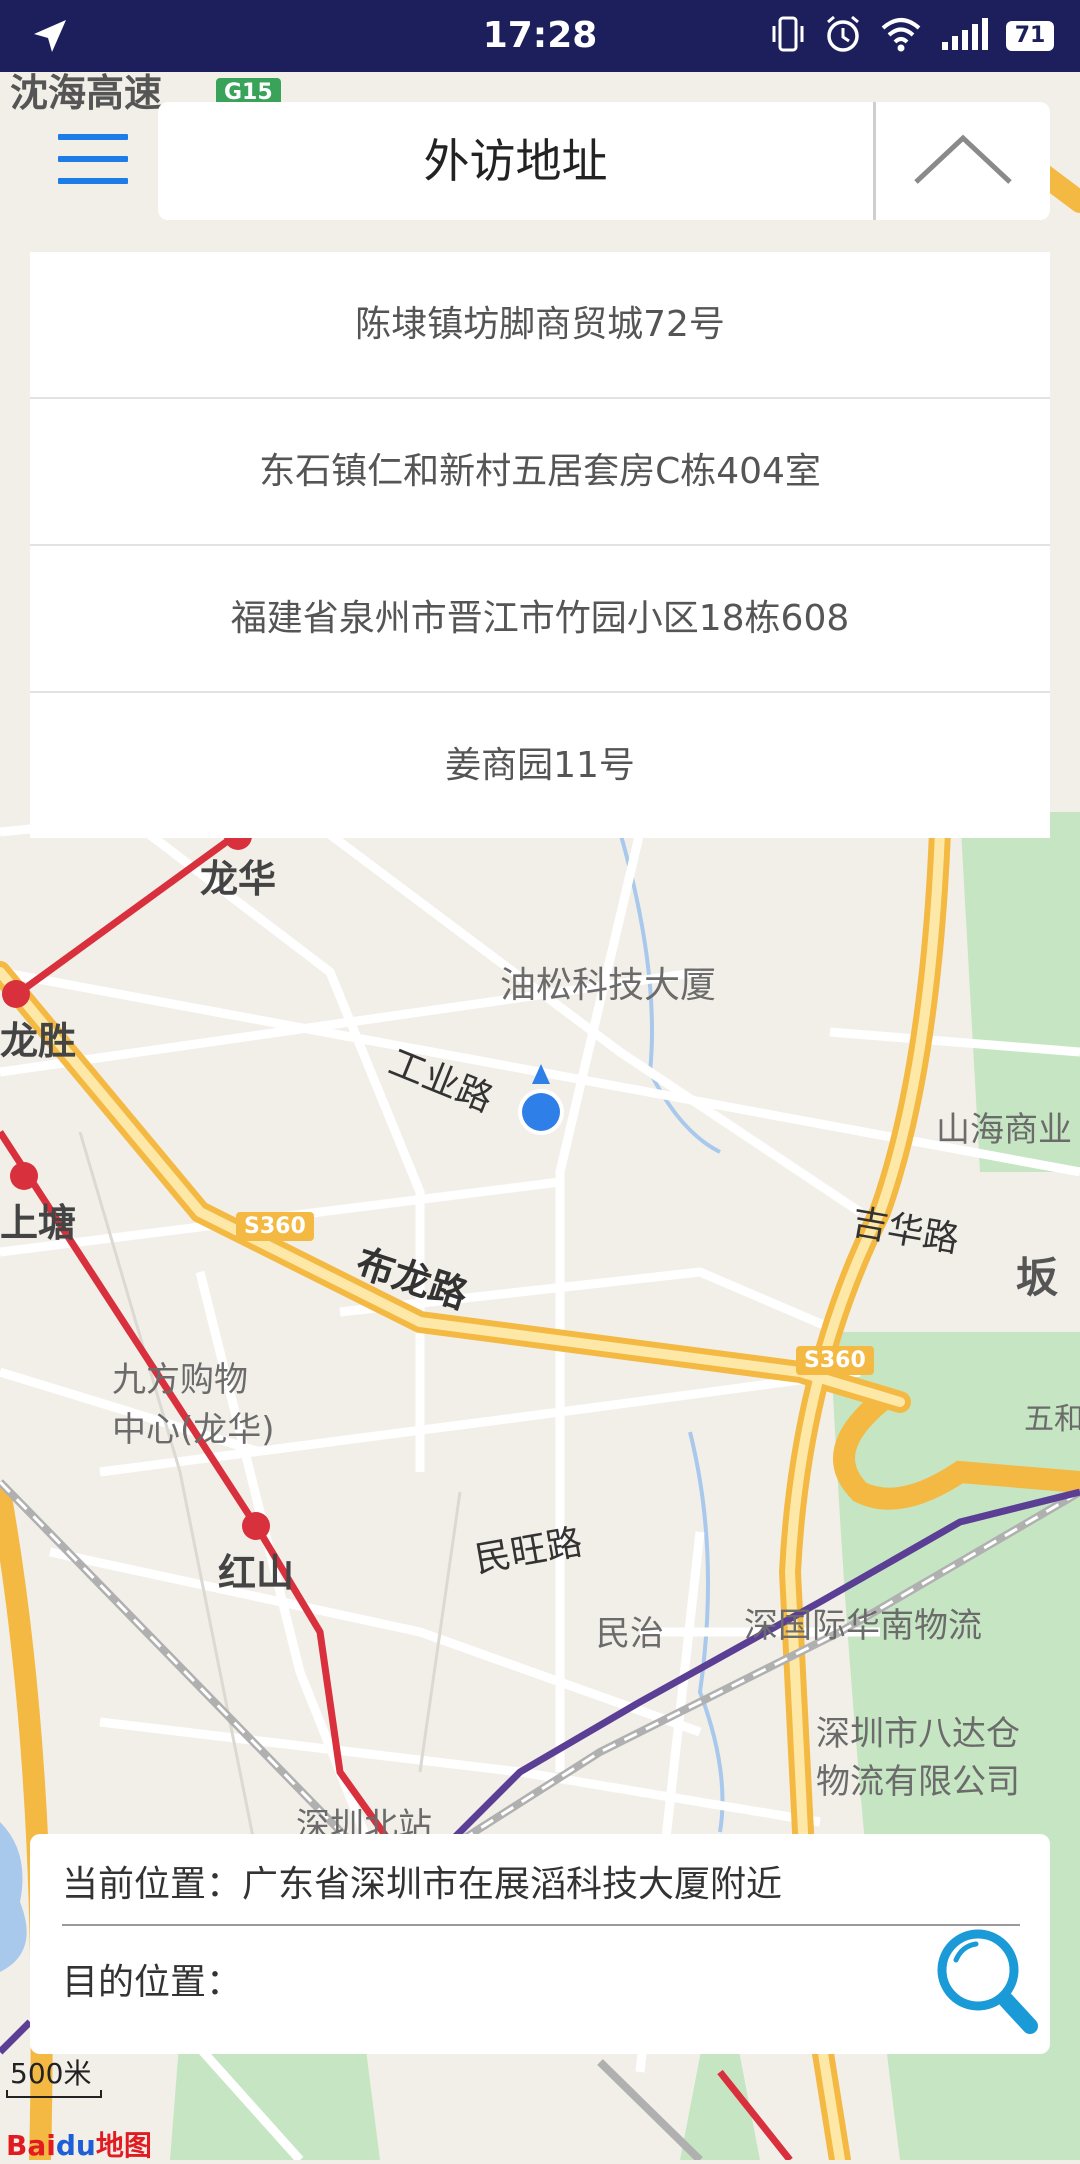  What do you see at coordinates (1052, 1419) in the screenshot?
I see `map-label-wuhe: 五和` at bounding box center [1052, 1419].